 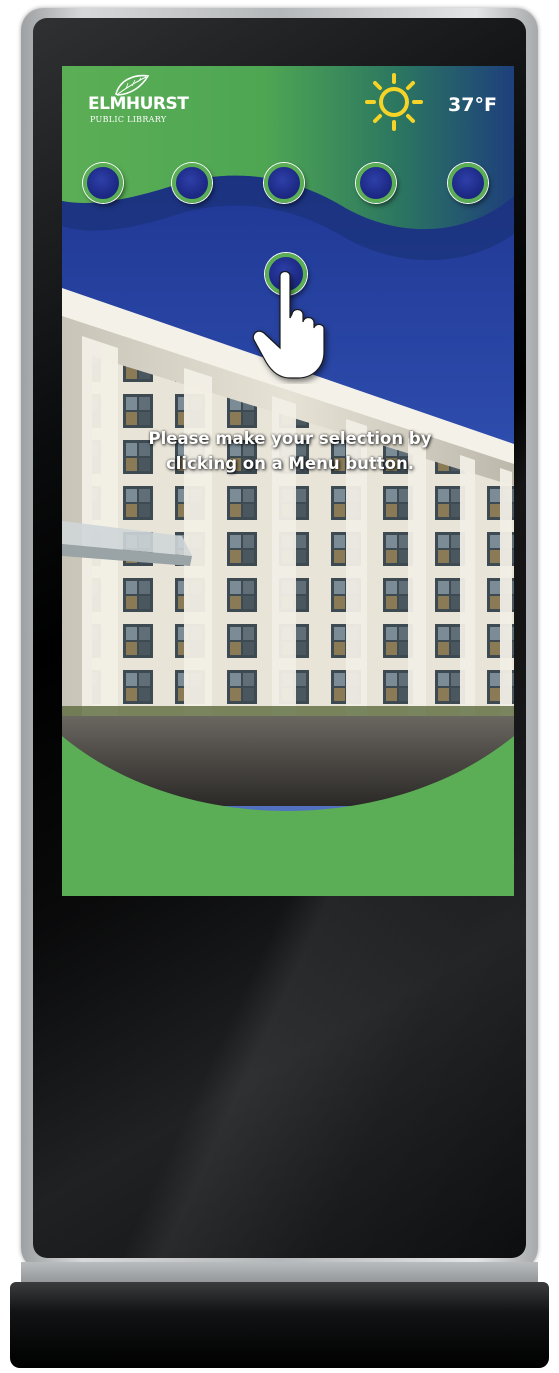 I want to click on sun-icon, so click(x=394, y=102).